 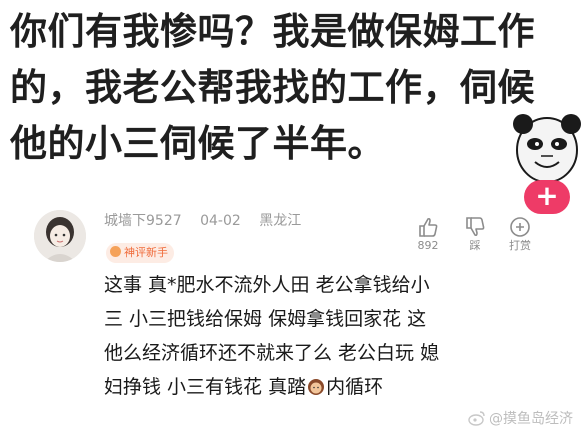 I want to click on dislike-button: 踩, so click(x=475, y=234).